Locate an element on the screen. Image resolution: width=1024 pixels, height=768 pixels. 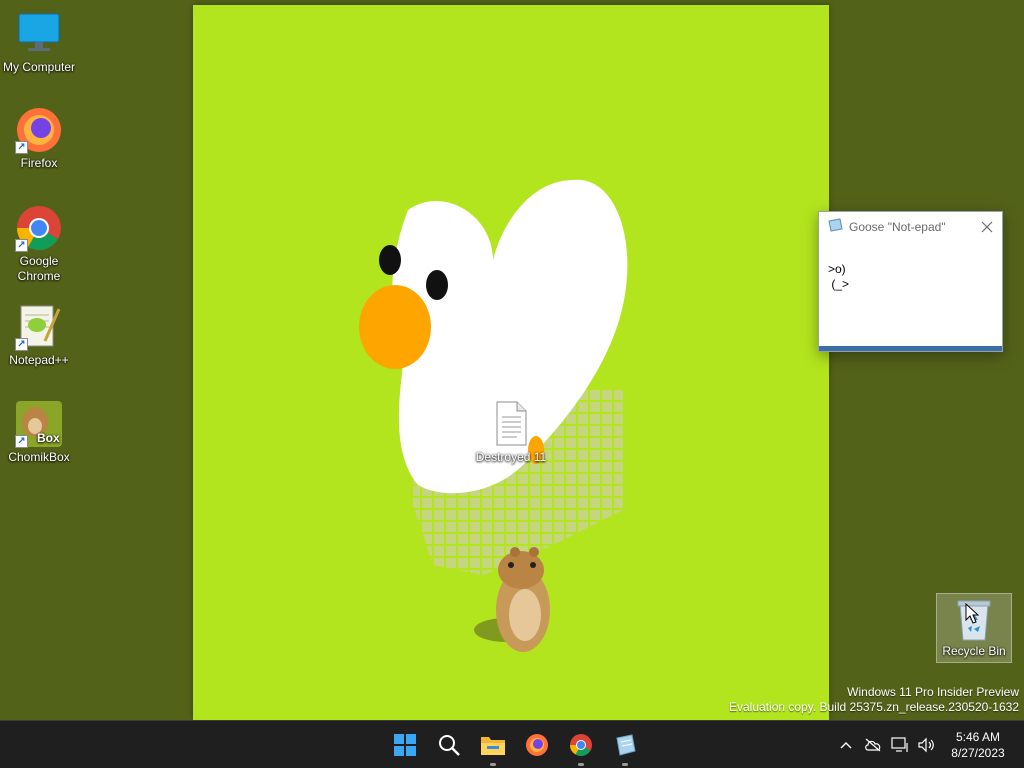
show-hidden-icons-button is located at coordinates (845, 744).